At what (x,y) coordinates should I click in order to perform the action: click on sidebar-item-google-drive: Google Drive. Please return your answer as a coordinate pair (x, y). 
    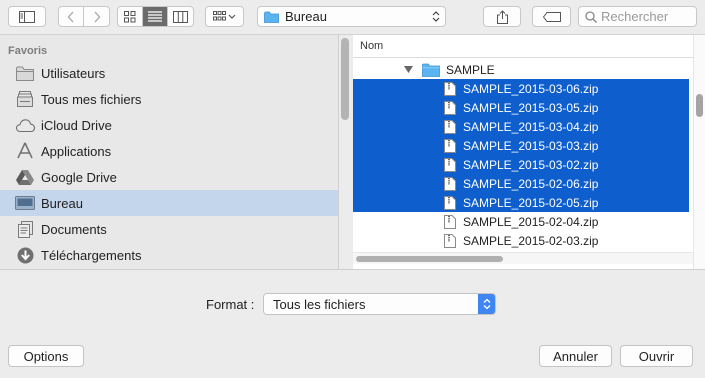
    Looking at the image, I should click on (169, 177).